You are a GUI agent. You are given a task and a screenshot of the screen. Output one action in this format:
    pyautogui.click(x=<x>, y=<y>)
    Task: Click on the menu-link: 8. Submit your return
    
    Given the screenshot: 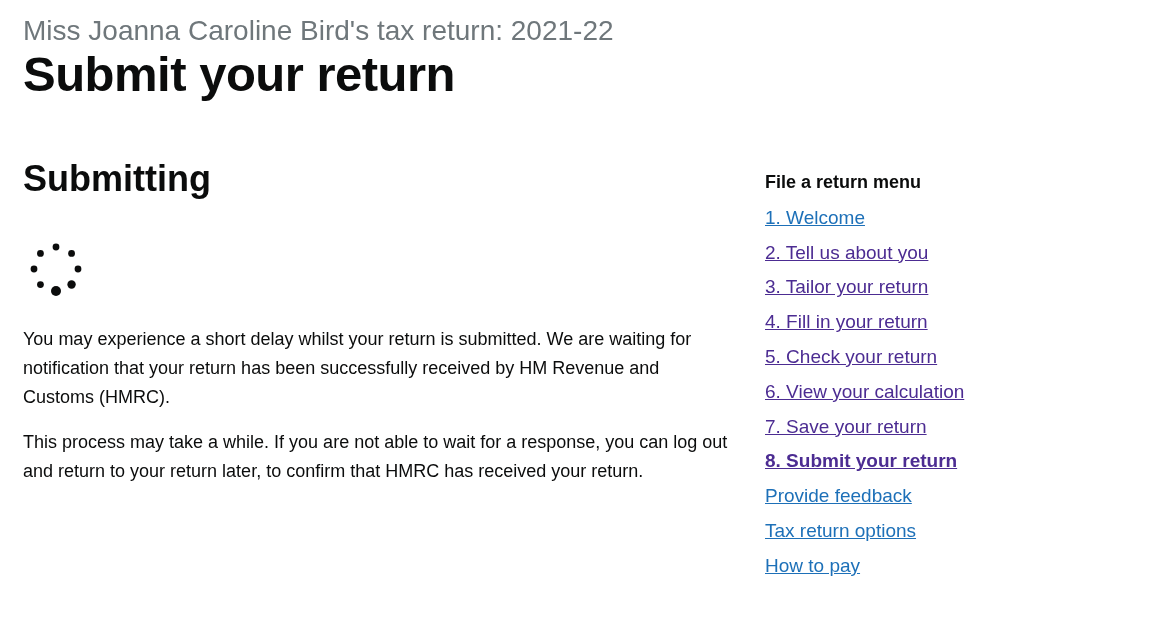 What is the action you would take?
    pyautogui.click(x=861, y=461)
    